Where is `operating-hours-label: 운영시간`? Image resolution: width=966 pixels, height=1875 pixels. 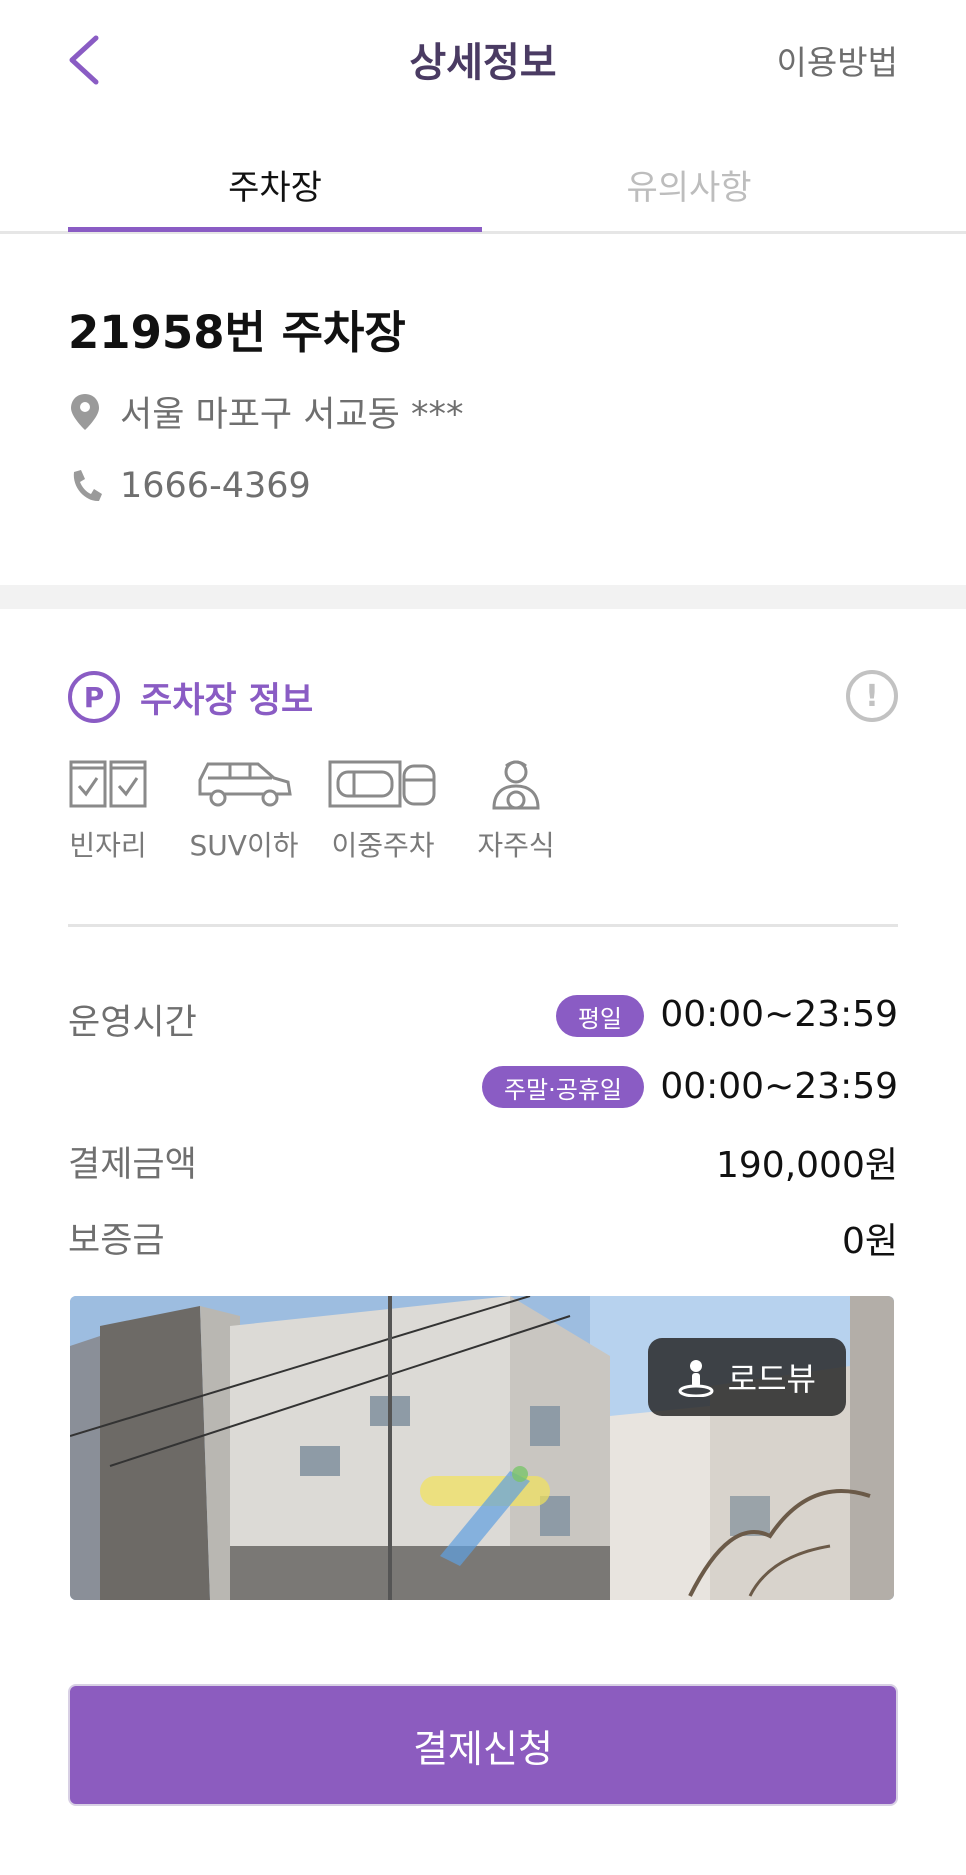 operating-hours-label: 운영시간 is located at coordinates (132, 1023).